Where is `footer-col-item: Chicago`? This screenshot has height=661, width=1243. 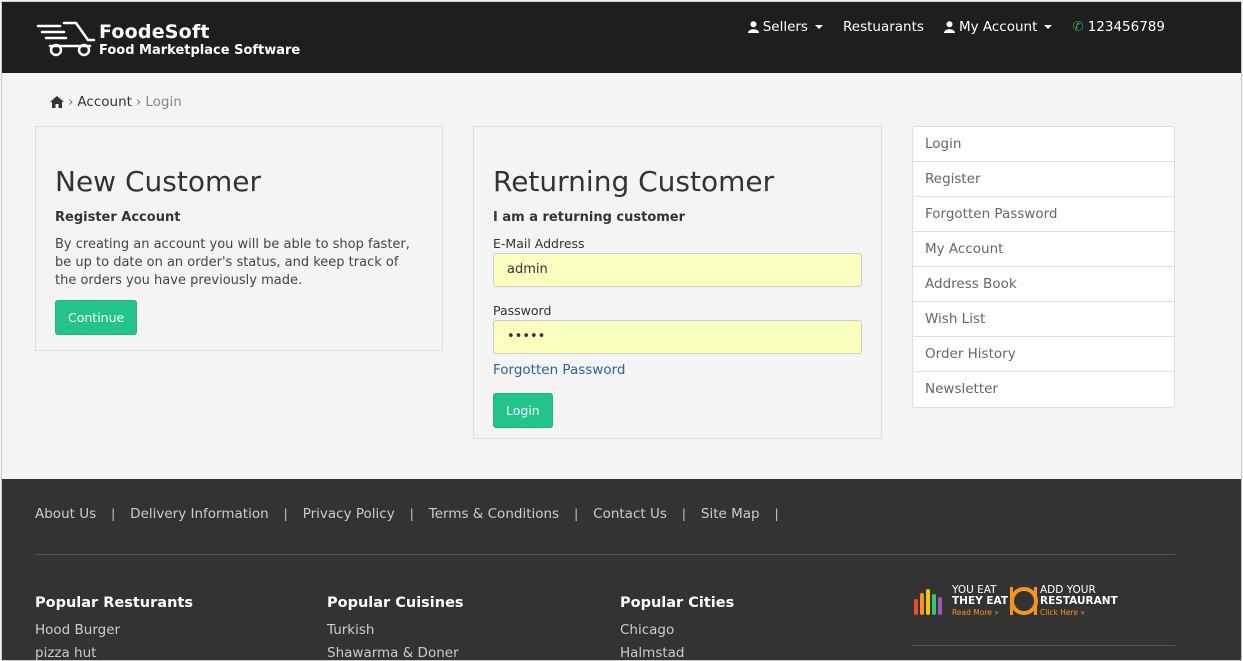 footer-col-item: Chicago is located at coordinates (677, 630).